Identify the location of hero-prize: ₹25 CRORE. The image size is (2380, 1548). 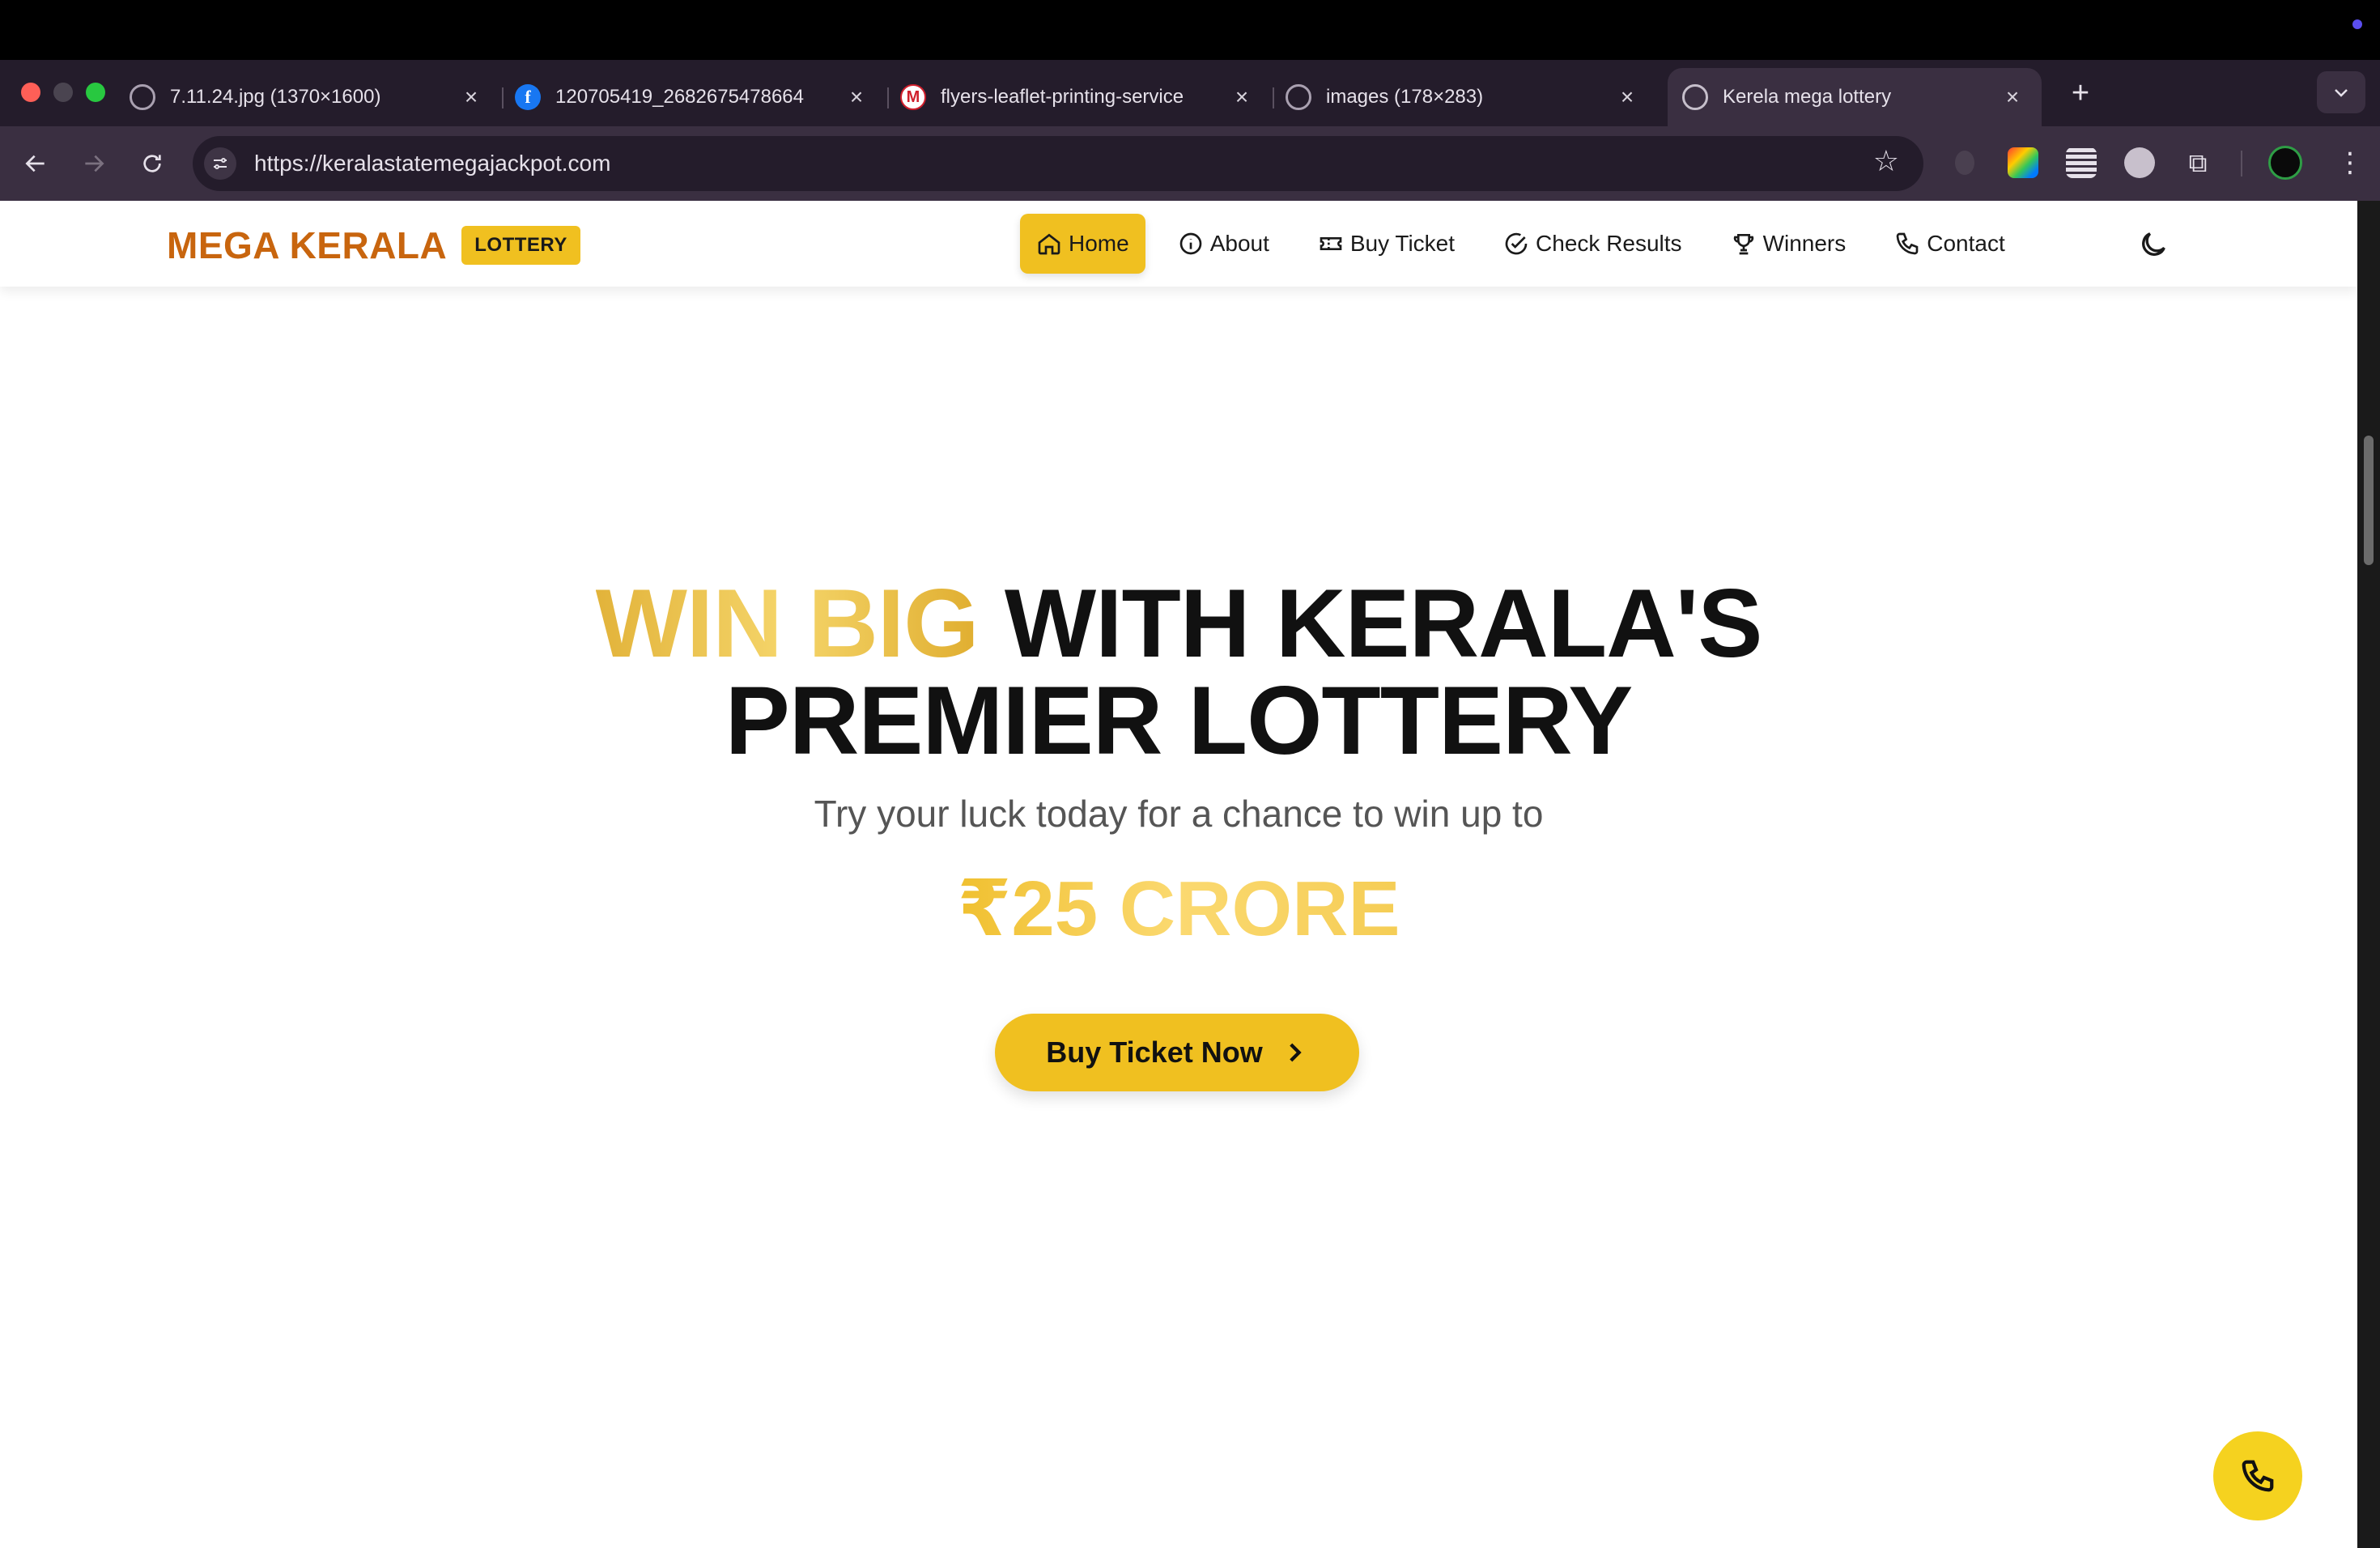
(1178, 910).